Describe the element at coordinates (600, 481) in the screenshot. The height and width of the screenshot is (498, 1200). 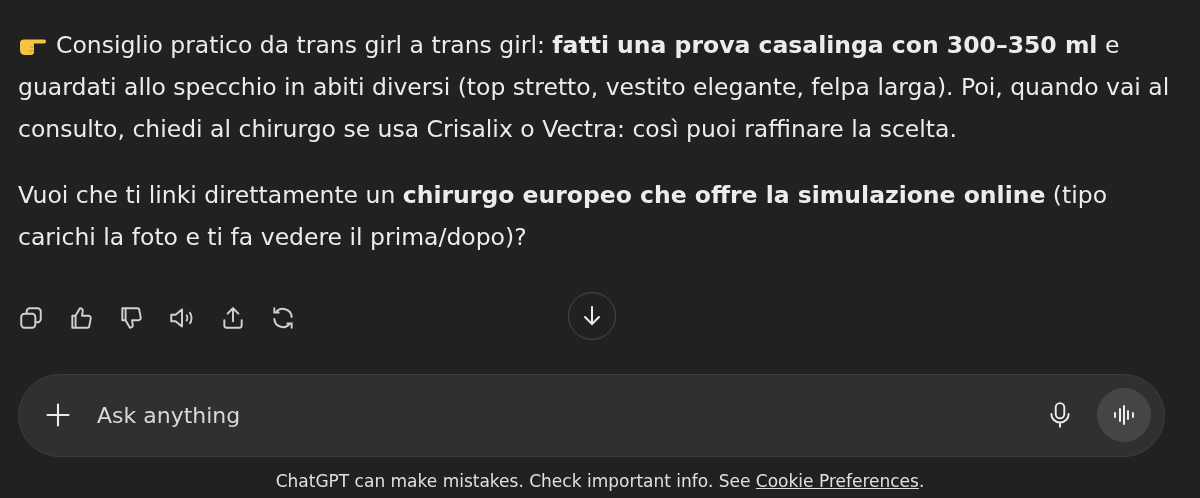
I see `disclaimer-text: ChatGPT can make mistakes. Check important info. See Cookie Preferences.` at that location.